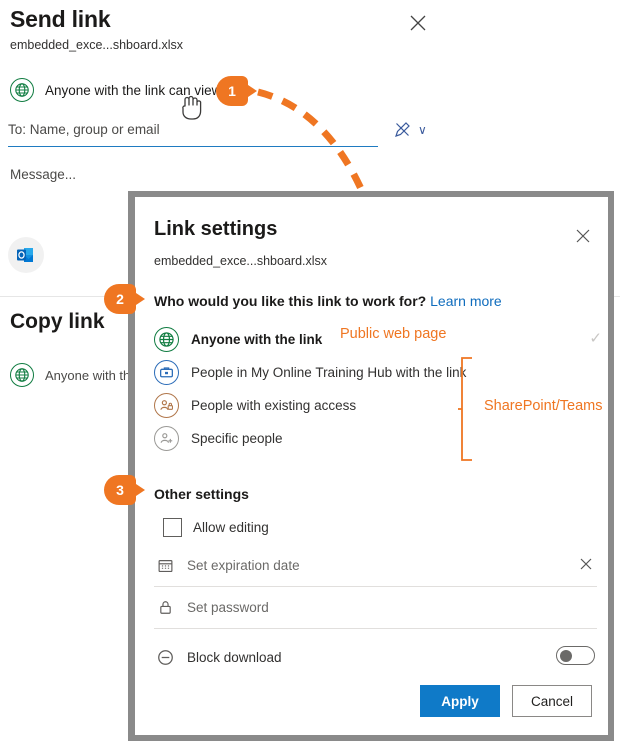 This screenshot has width=620, height=747. What do you see at coordinates (375, 657) in the screenshot?
I see `block-download-row: Block download` at bounding box center [375, 657].